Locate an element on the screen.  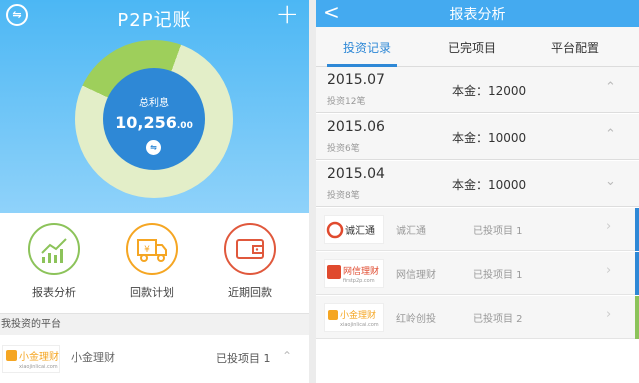
platform-row: 诚汇通 诚汇通 已投项目 1 › is located at coordinates (477, 229).